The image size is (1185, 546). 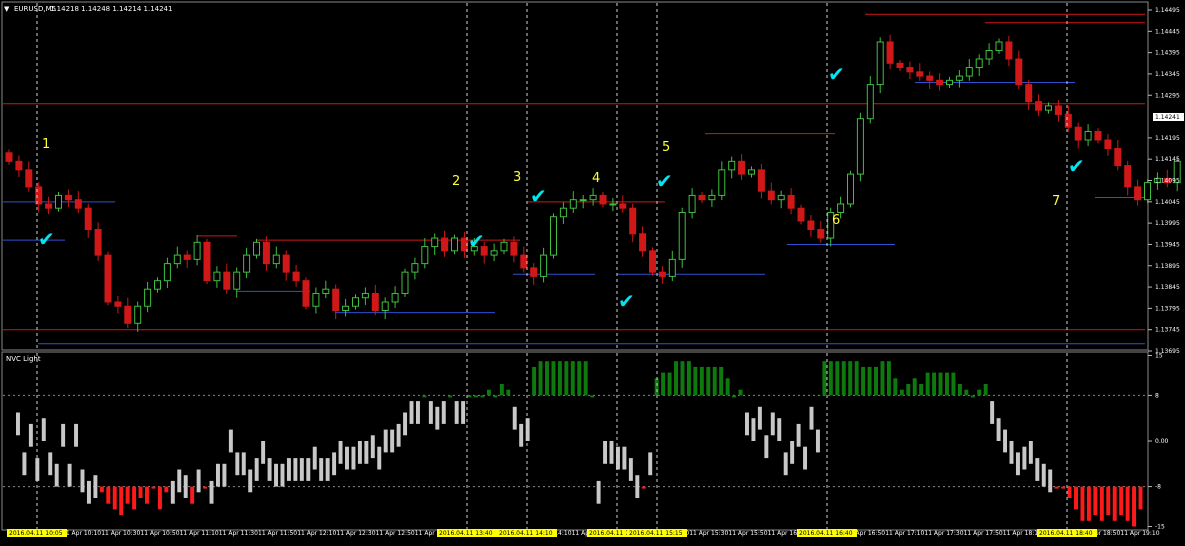 I want to click on price-tick-label: 1.13795, so click(x=1167, y=308).